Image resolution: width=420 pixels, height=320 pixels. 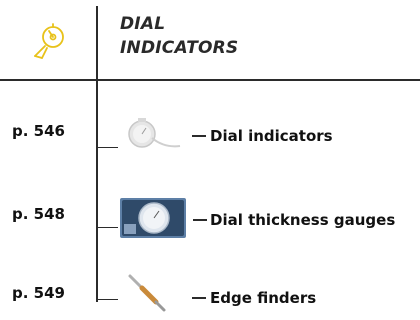 I want to click on entry-label-dial-thickness-gauges: Dial thickness gauges, so click(x=302, y=220).